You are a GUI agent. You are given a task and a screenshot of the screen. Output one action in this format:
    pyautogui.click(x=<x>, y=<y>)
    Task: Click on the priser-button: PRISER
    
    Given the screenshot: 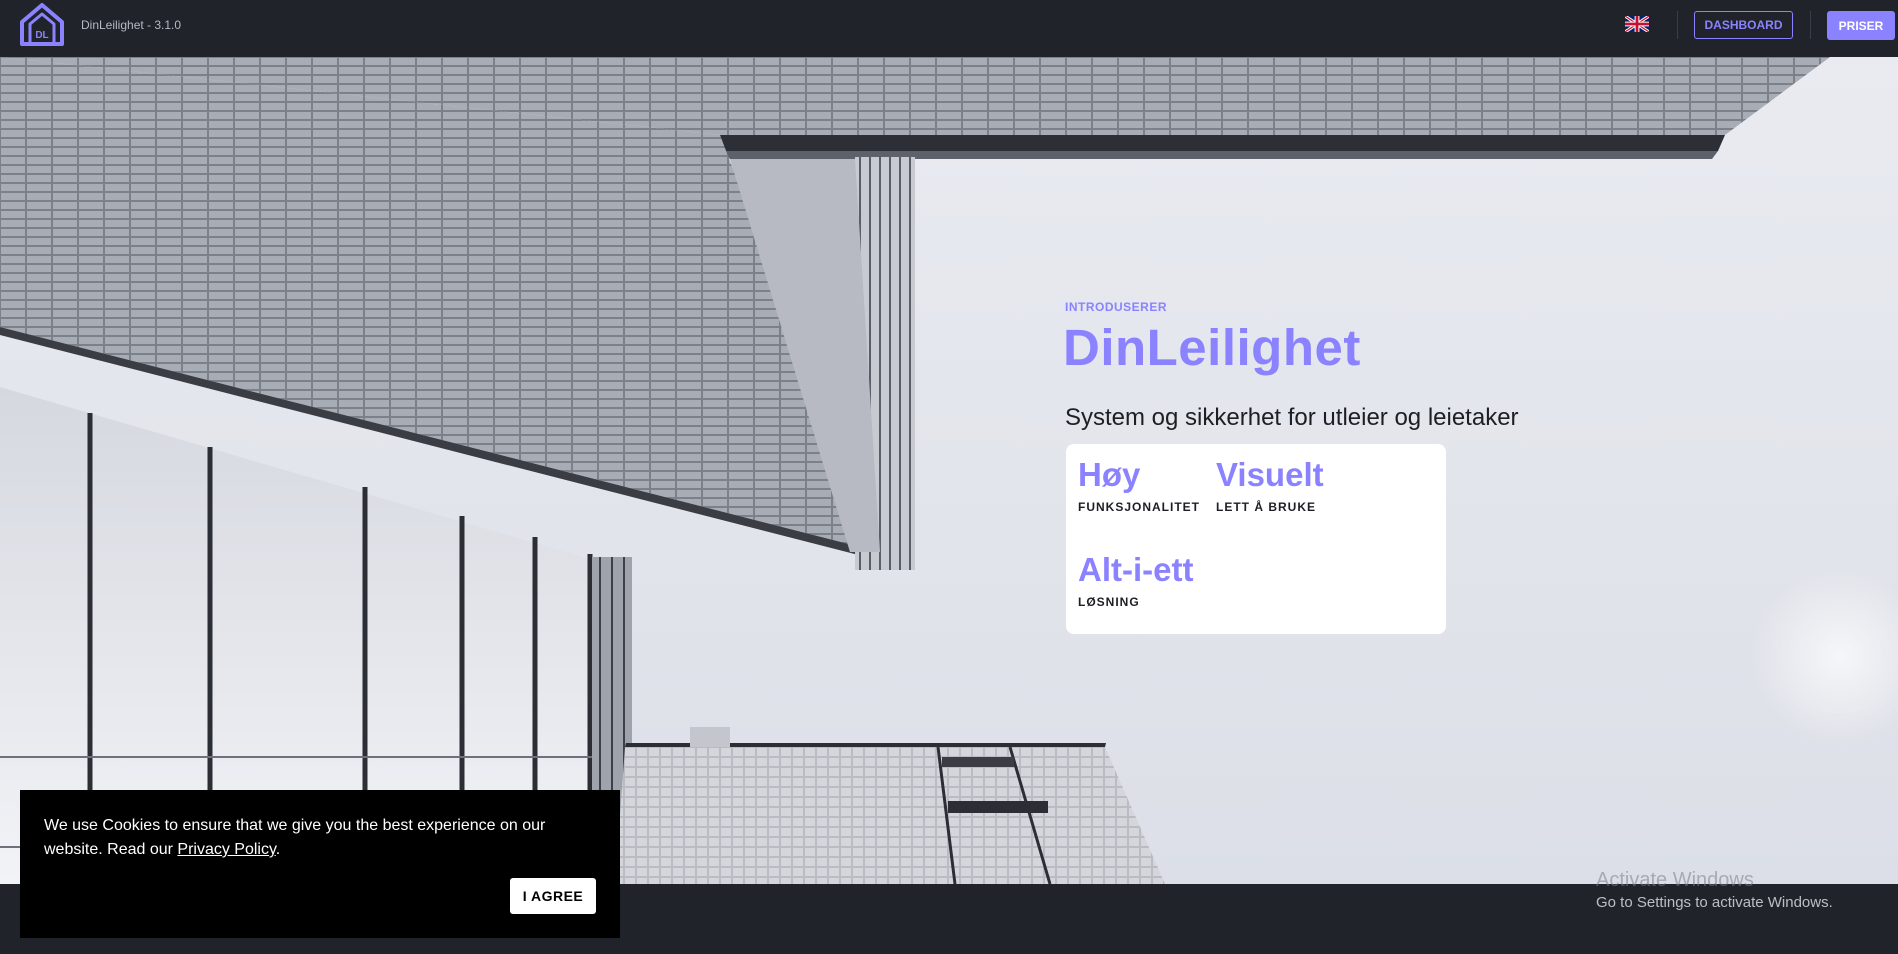 What is the action you would take?
    pyautogui.click(x=1861, y=25)
    